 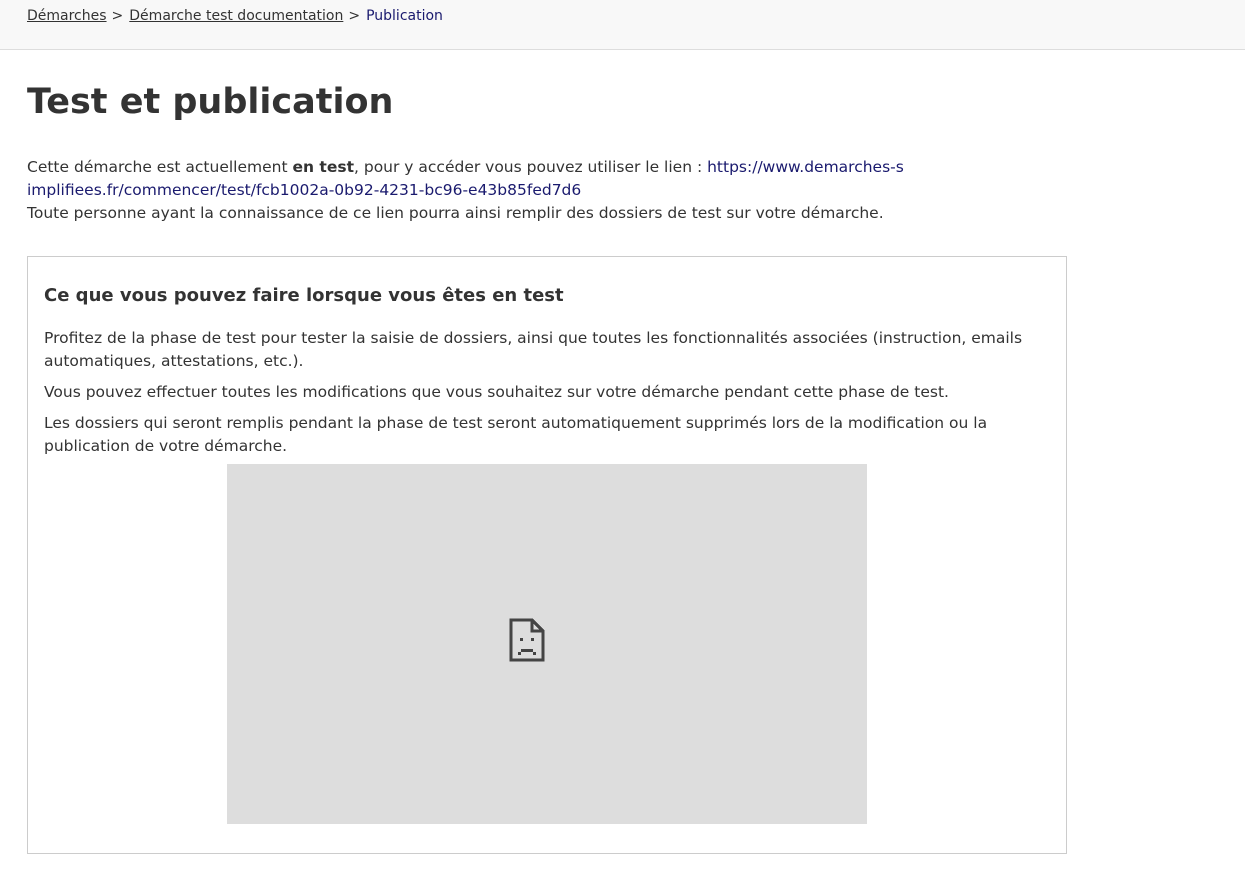 What do you see at coordinates (210, 102) in the screenshot?
I see `page-title: Test et publication` at bounding box center [210, 102].